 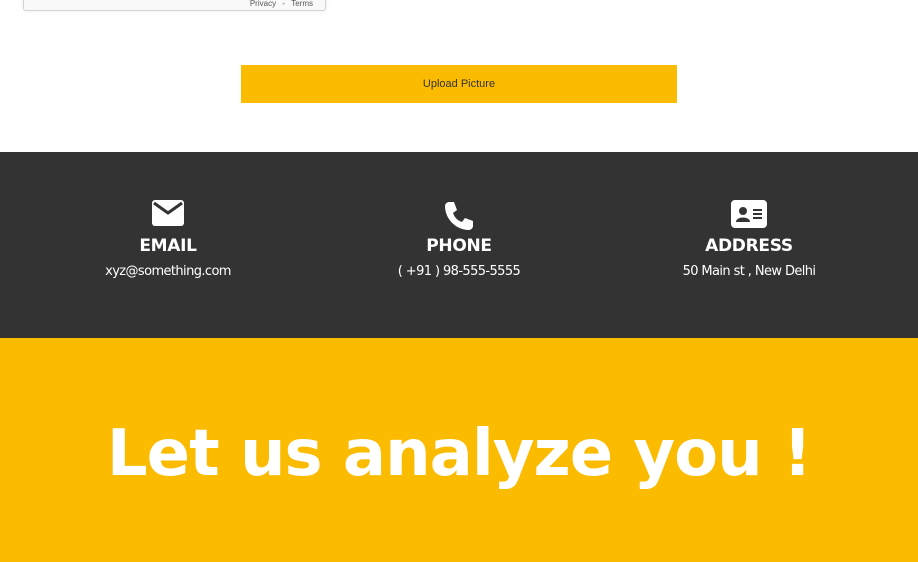 I want to click on recaptcha-widget: Privacy - Terms, so click(x=174, y=5).